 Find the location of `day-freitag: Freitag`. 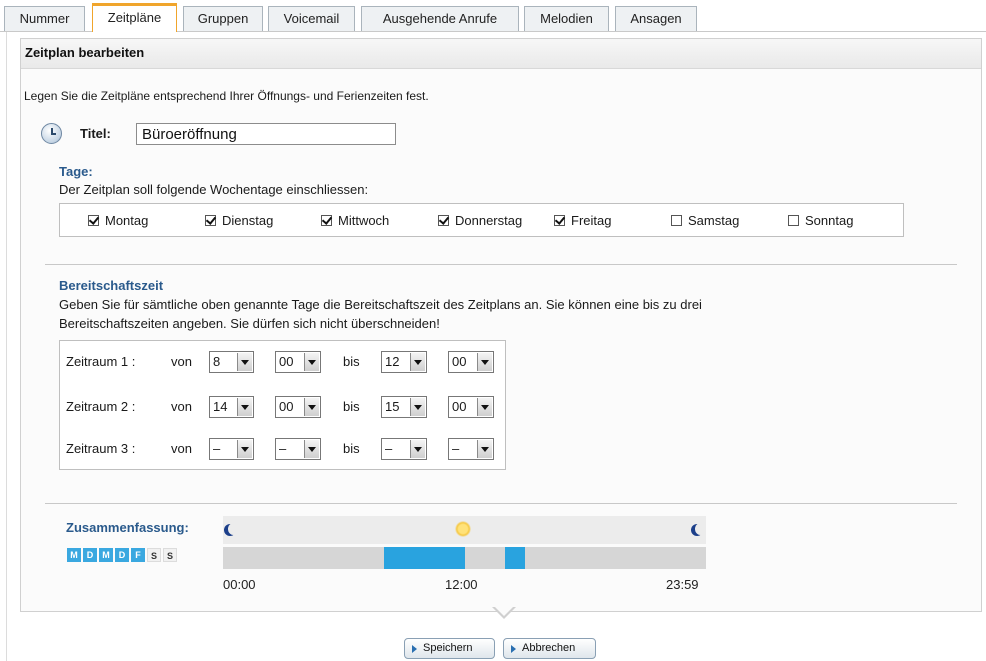

day-freitag: Freitag is located at coordinates (582, 220).